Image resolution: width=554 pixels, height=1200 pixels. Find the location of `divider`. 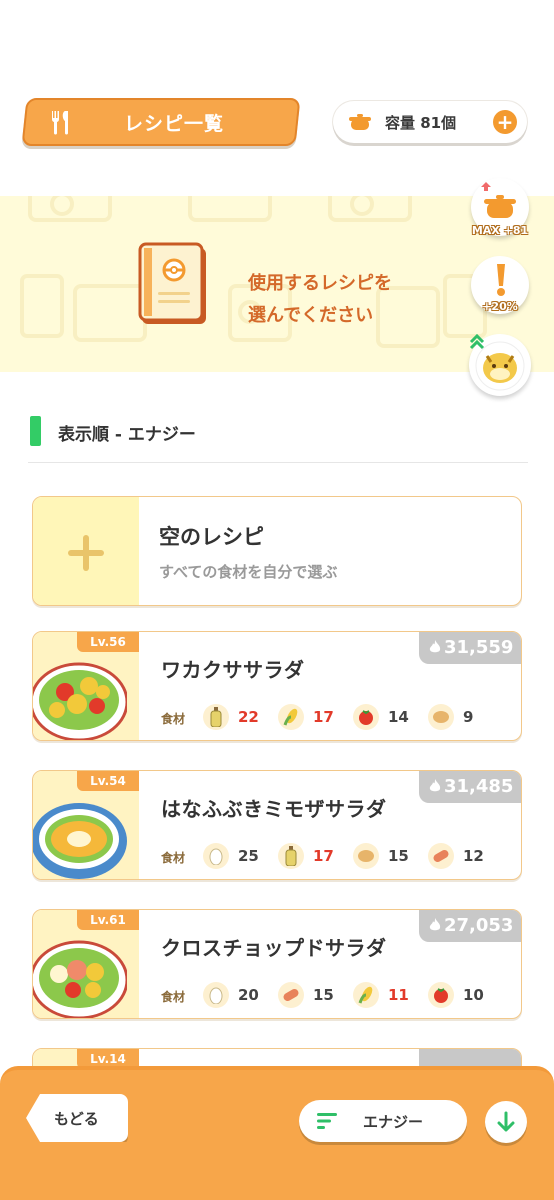

divider is located at coordinates (278, 462).